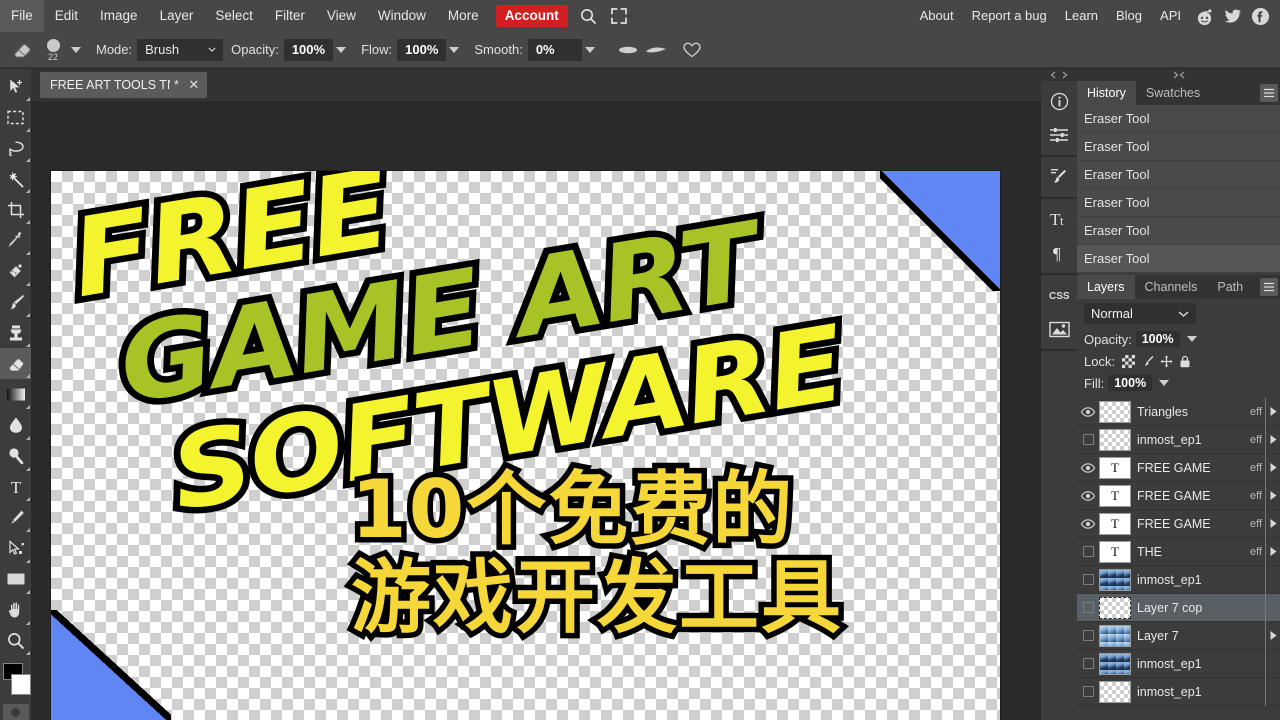 The image size is (1280, 720). Describe the element at coordinates (15, 548) in the screenshot. I see `path-select-tool` at that location.